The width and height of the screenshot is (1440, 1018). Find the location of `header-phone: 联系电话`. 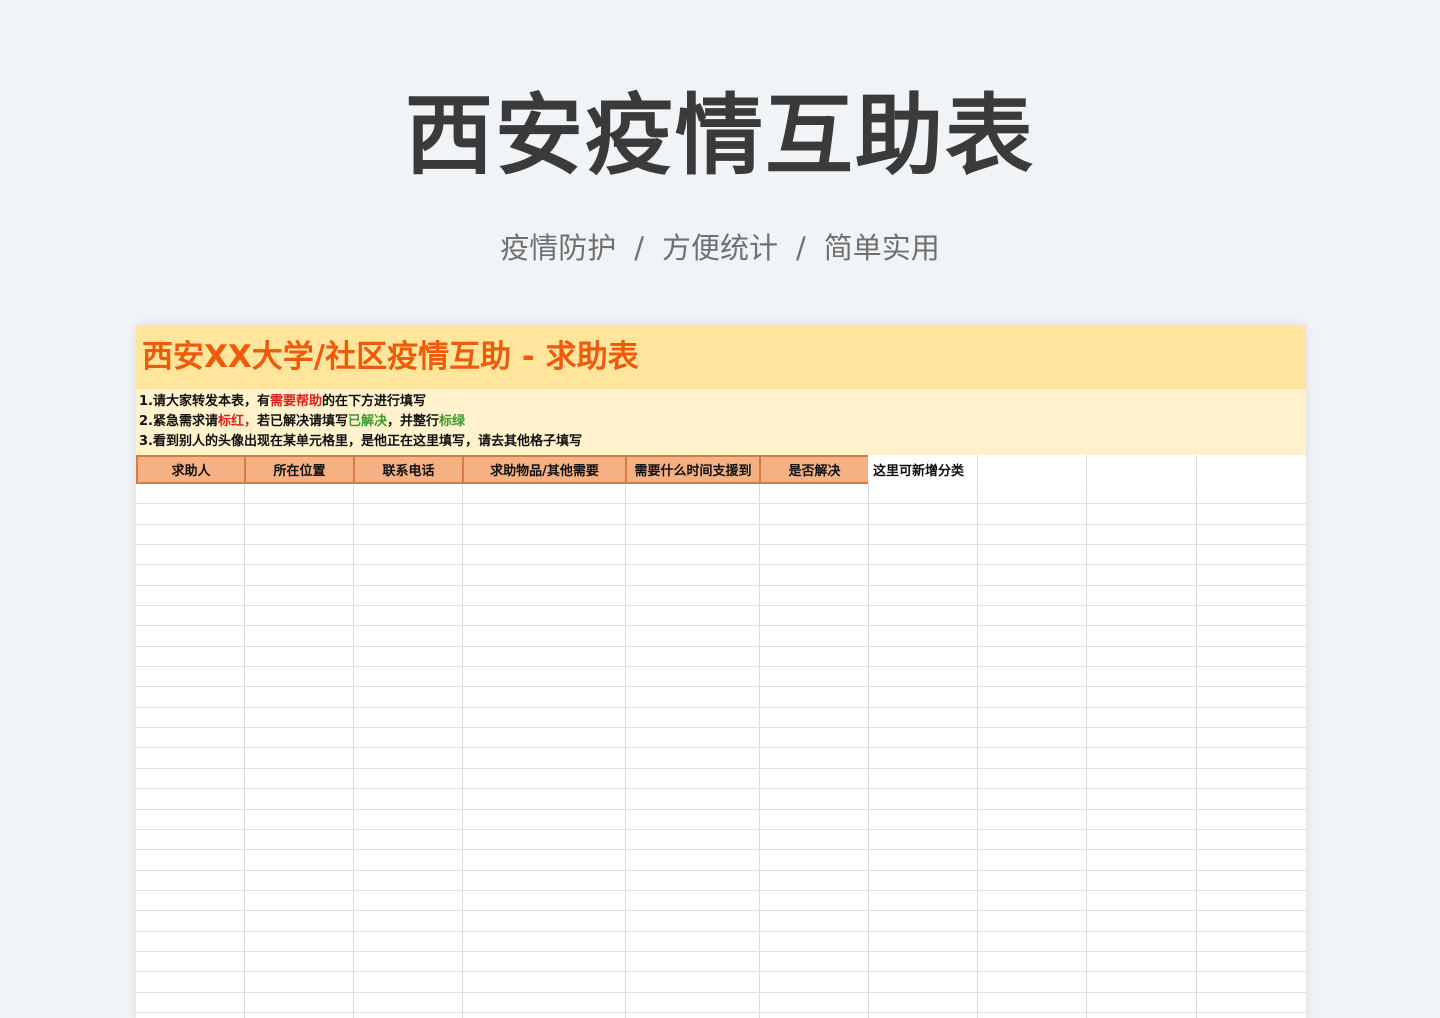

header-phone: 联系电话 is located at coordinates (408, 469).